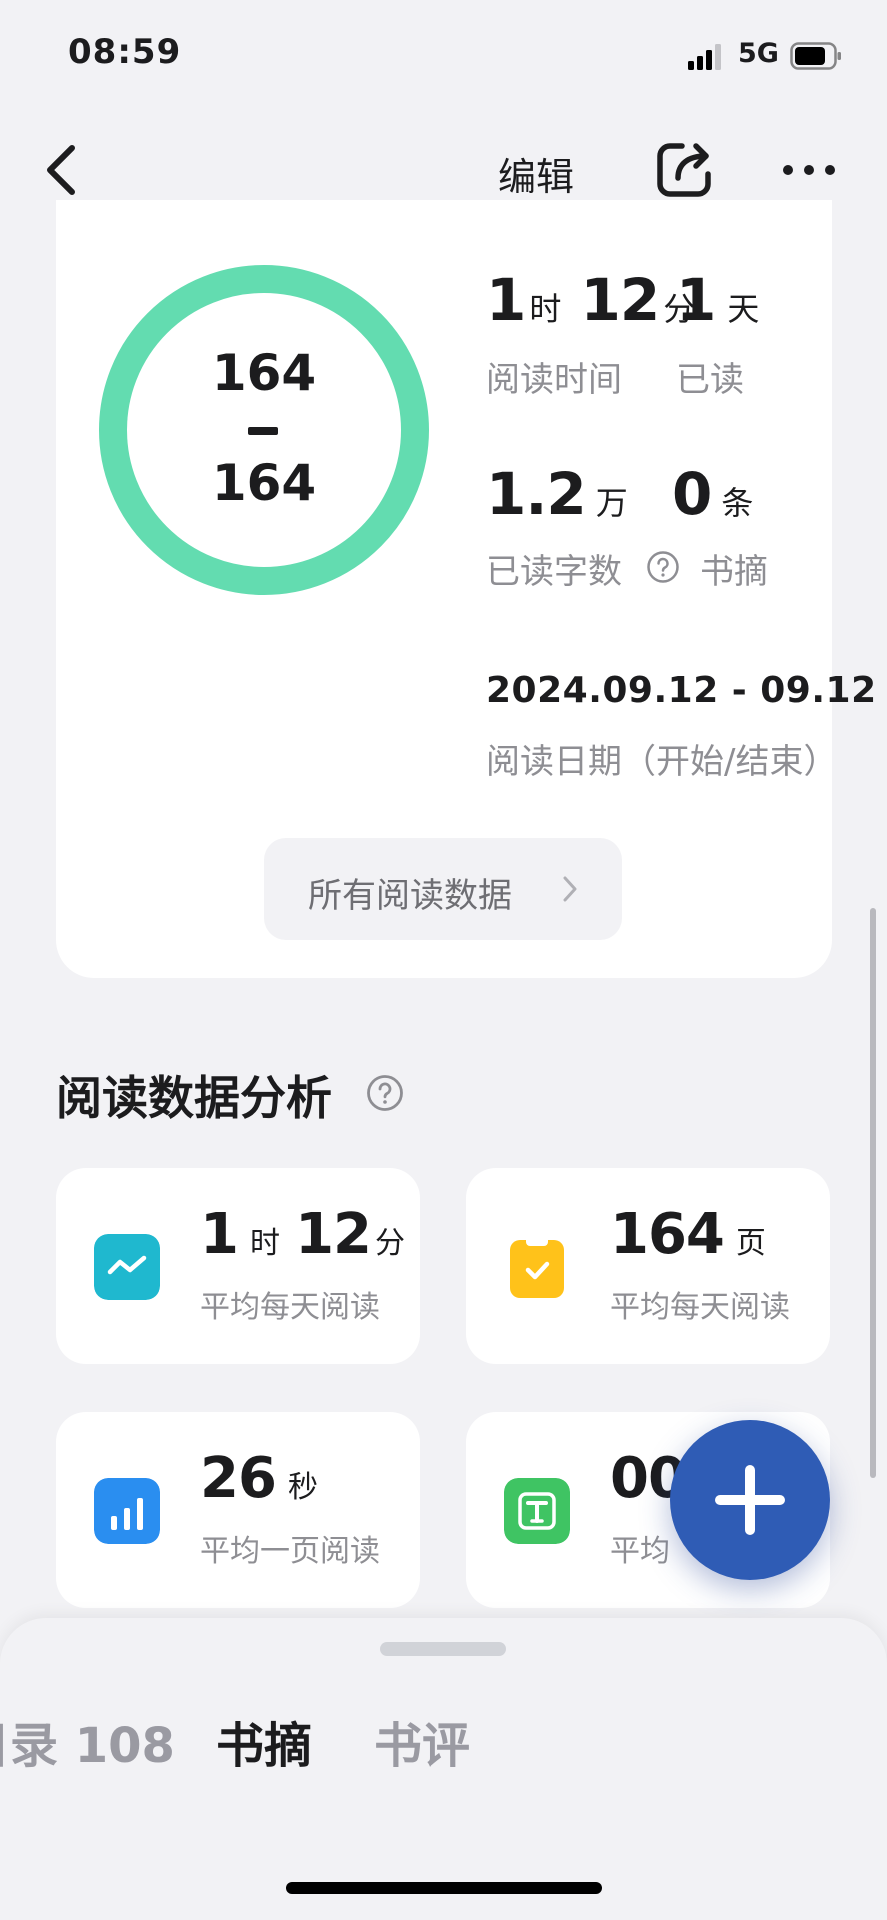 The image size is (887, 1920). Describe the element at coordinates (302, 1487) in the screenshot. I see `seconds-unit: 秒` at that location.